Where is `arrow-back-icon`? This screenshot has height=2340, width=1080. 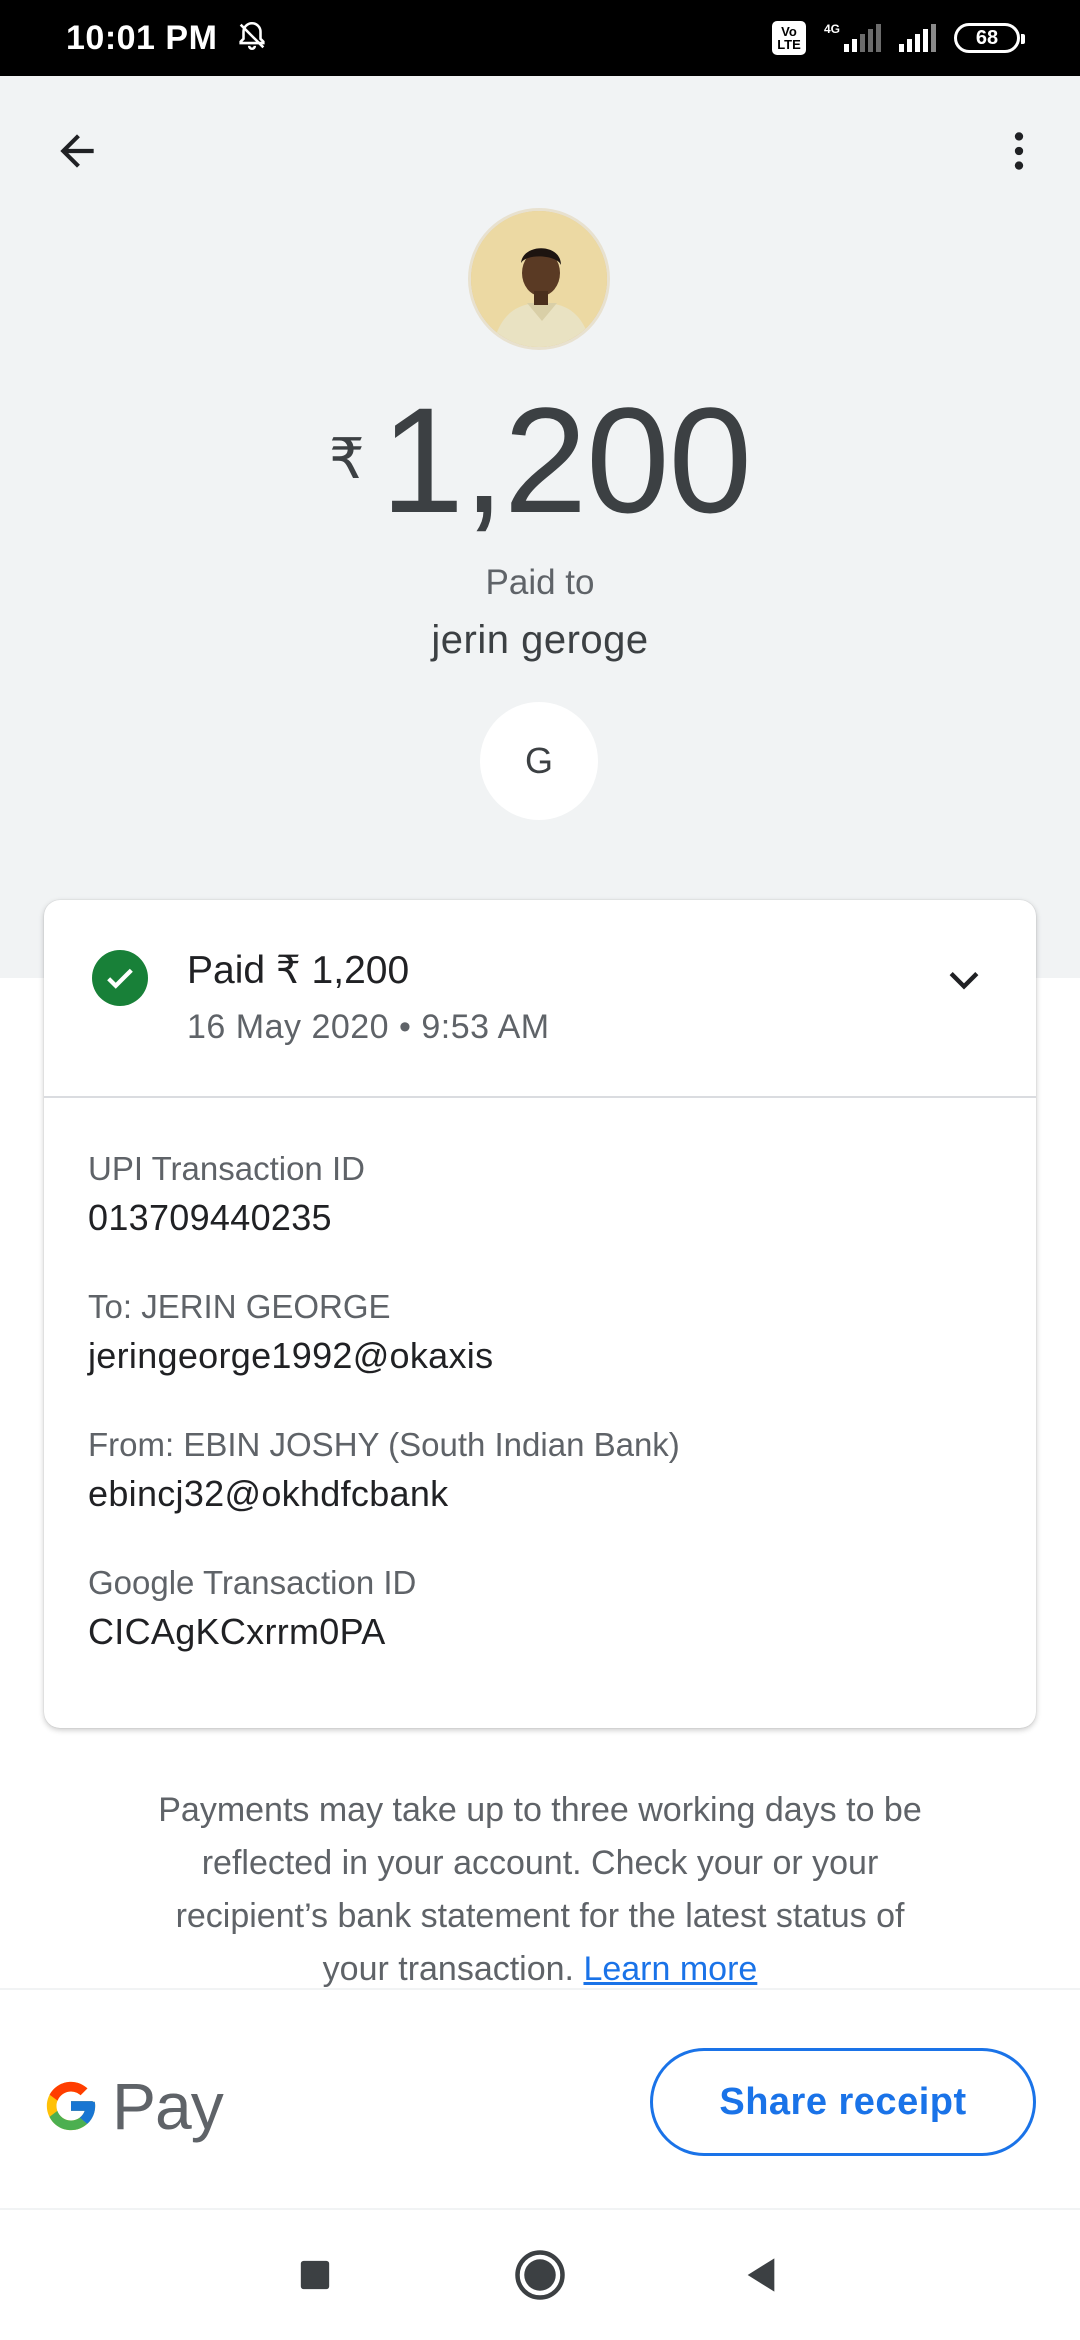 arrow-back-icon is located at coordinates (77, 151).